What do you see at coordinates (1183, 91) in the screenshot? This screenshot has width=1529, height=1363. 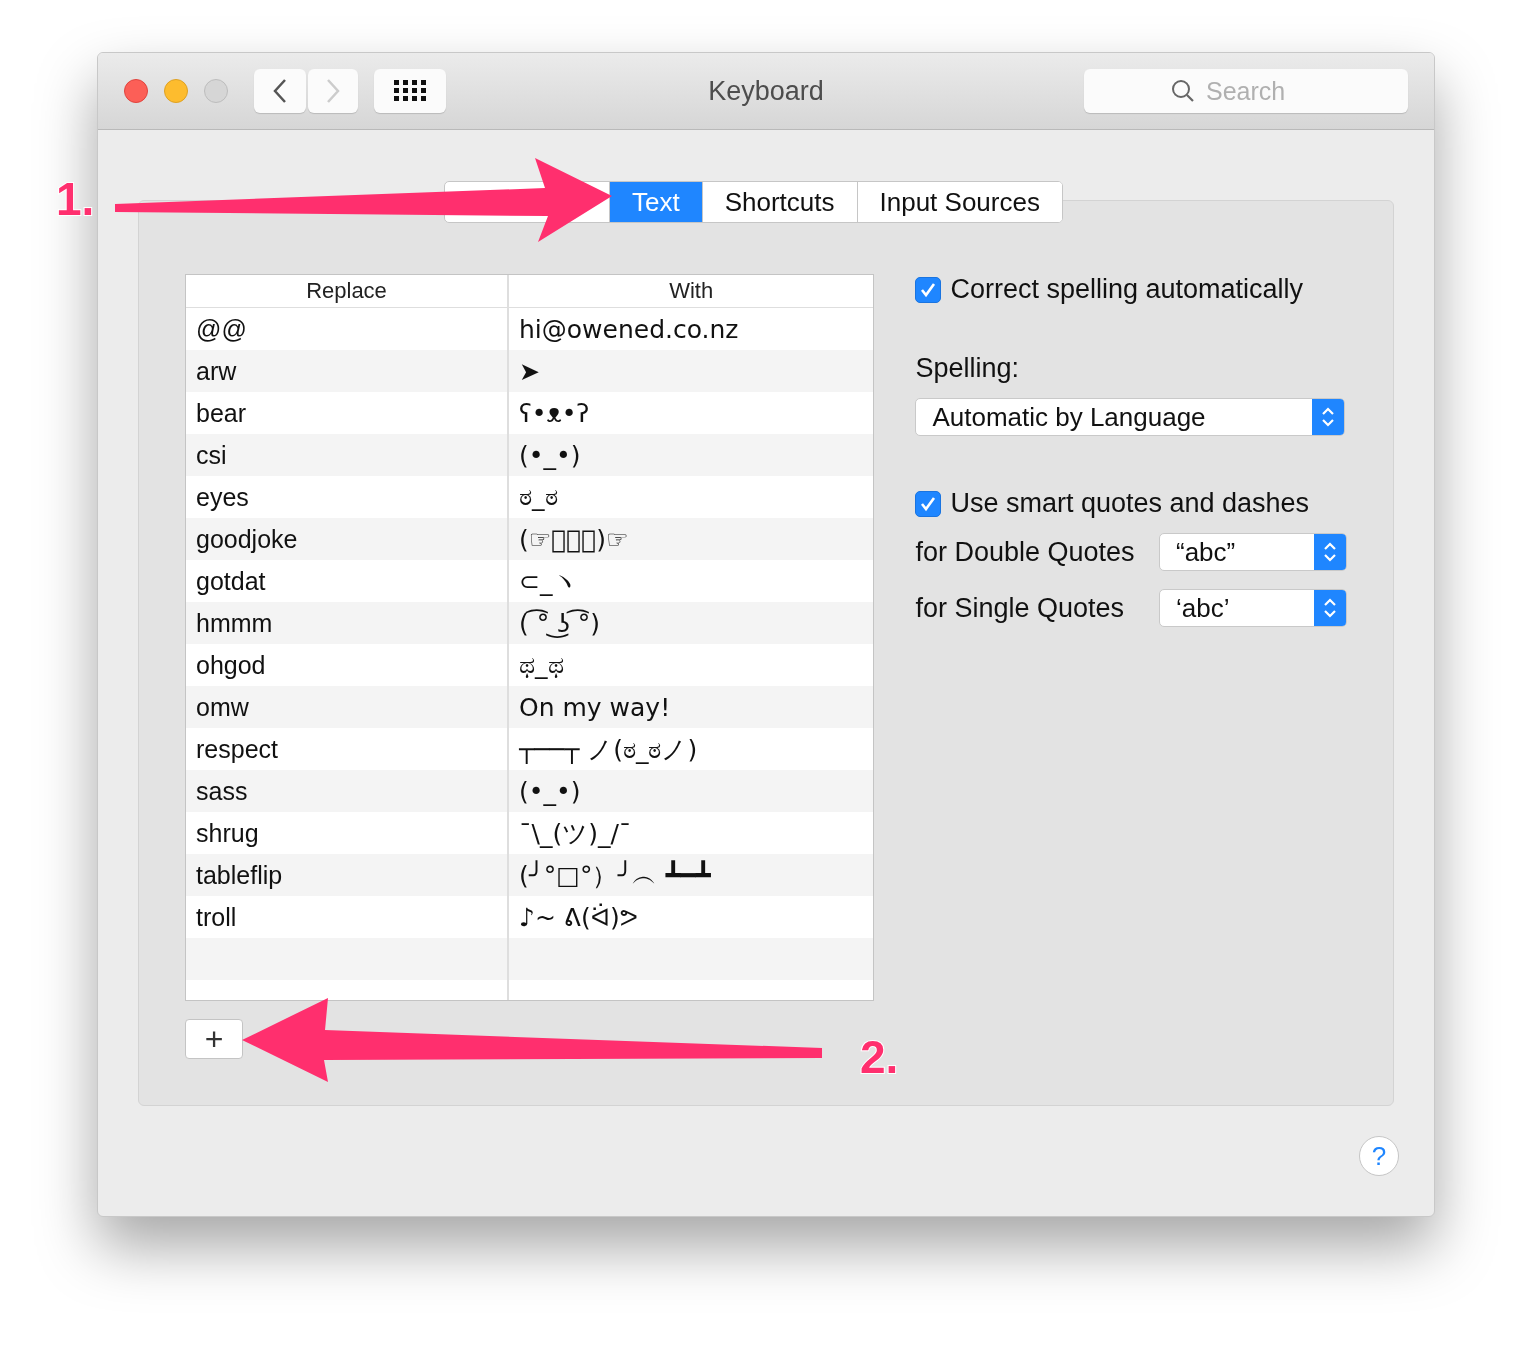 I see `search-icon` at bounding box center [1183, 91].